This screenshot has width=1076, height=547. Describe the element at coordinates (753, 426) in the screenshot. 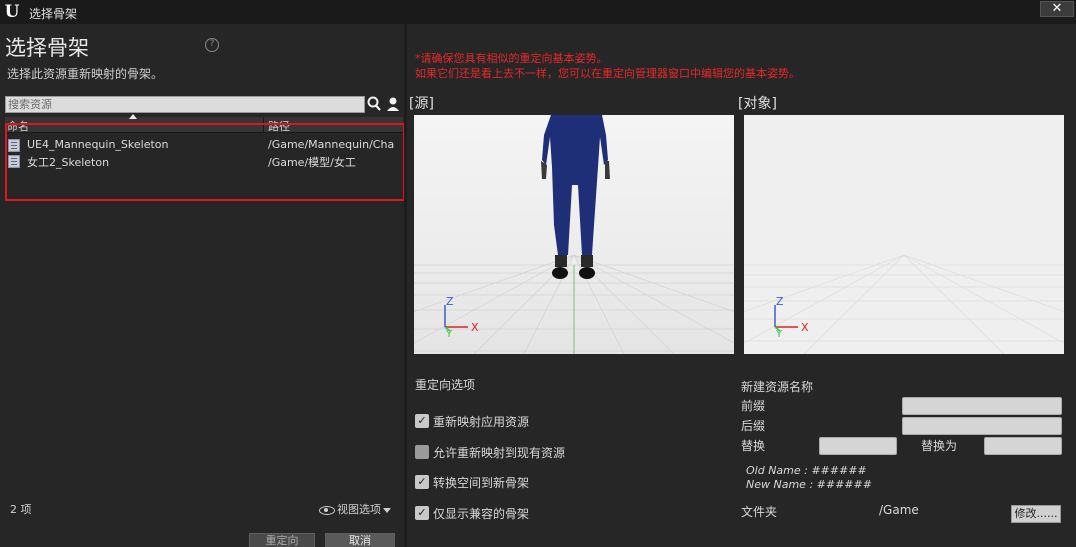

I see `suffix-label: 后缀` at that location.